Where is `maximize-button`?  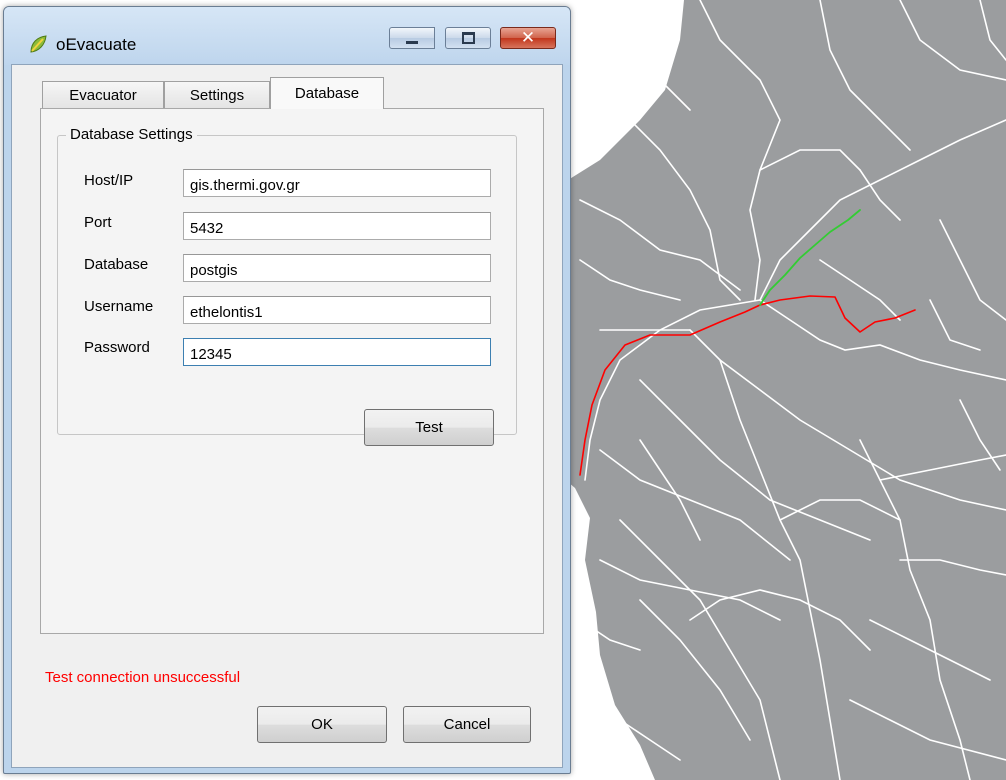
maximize-button is located at coordinates (468, 38).